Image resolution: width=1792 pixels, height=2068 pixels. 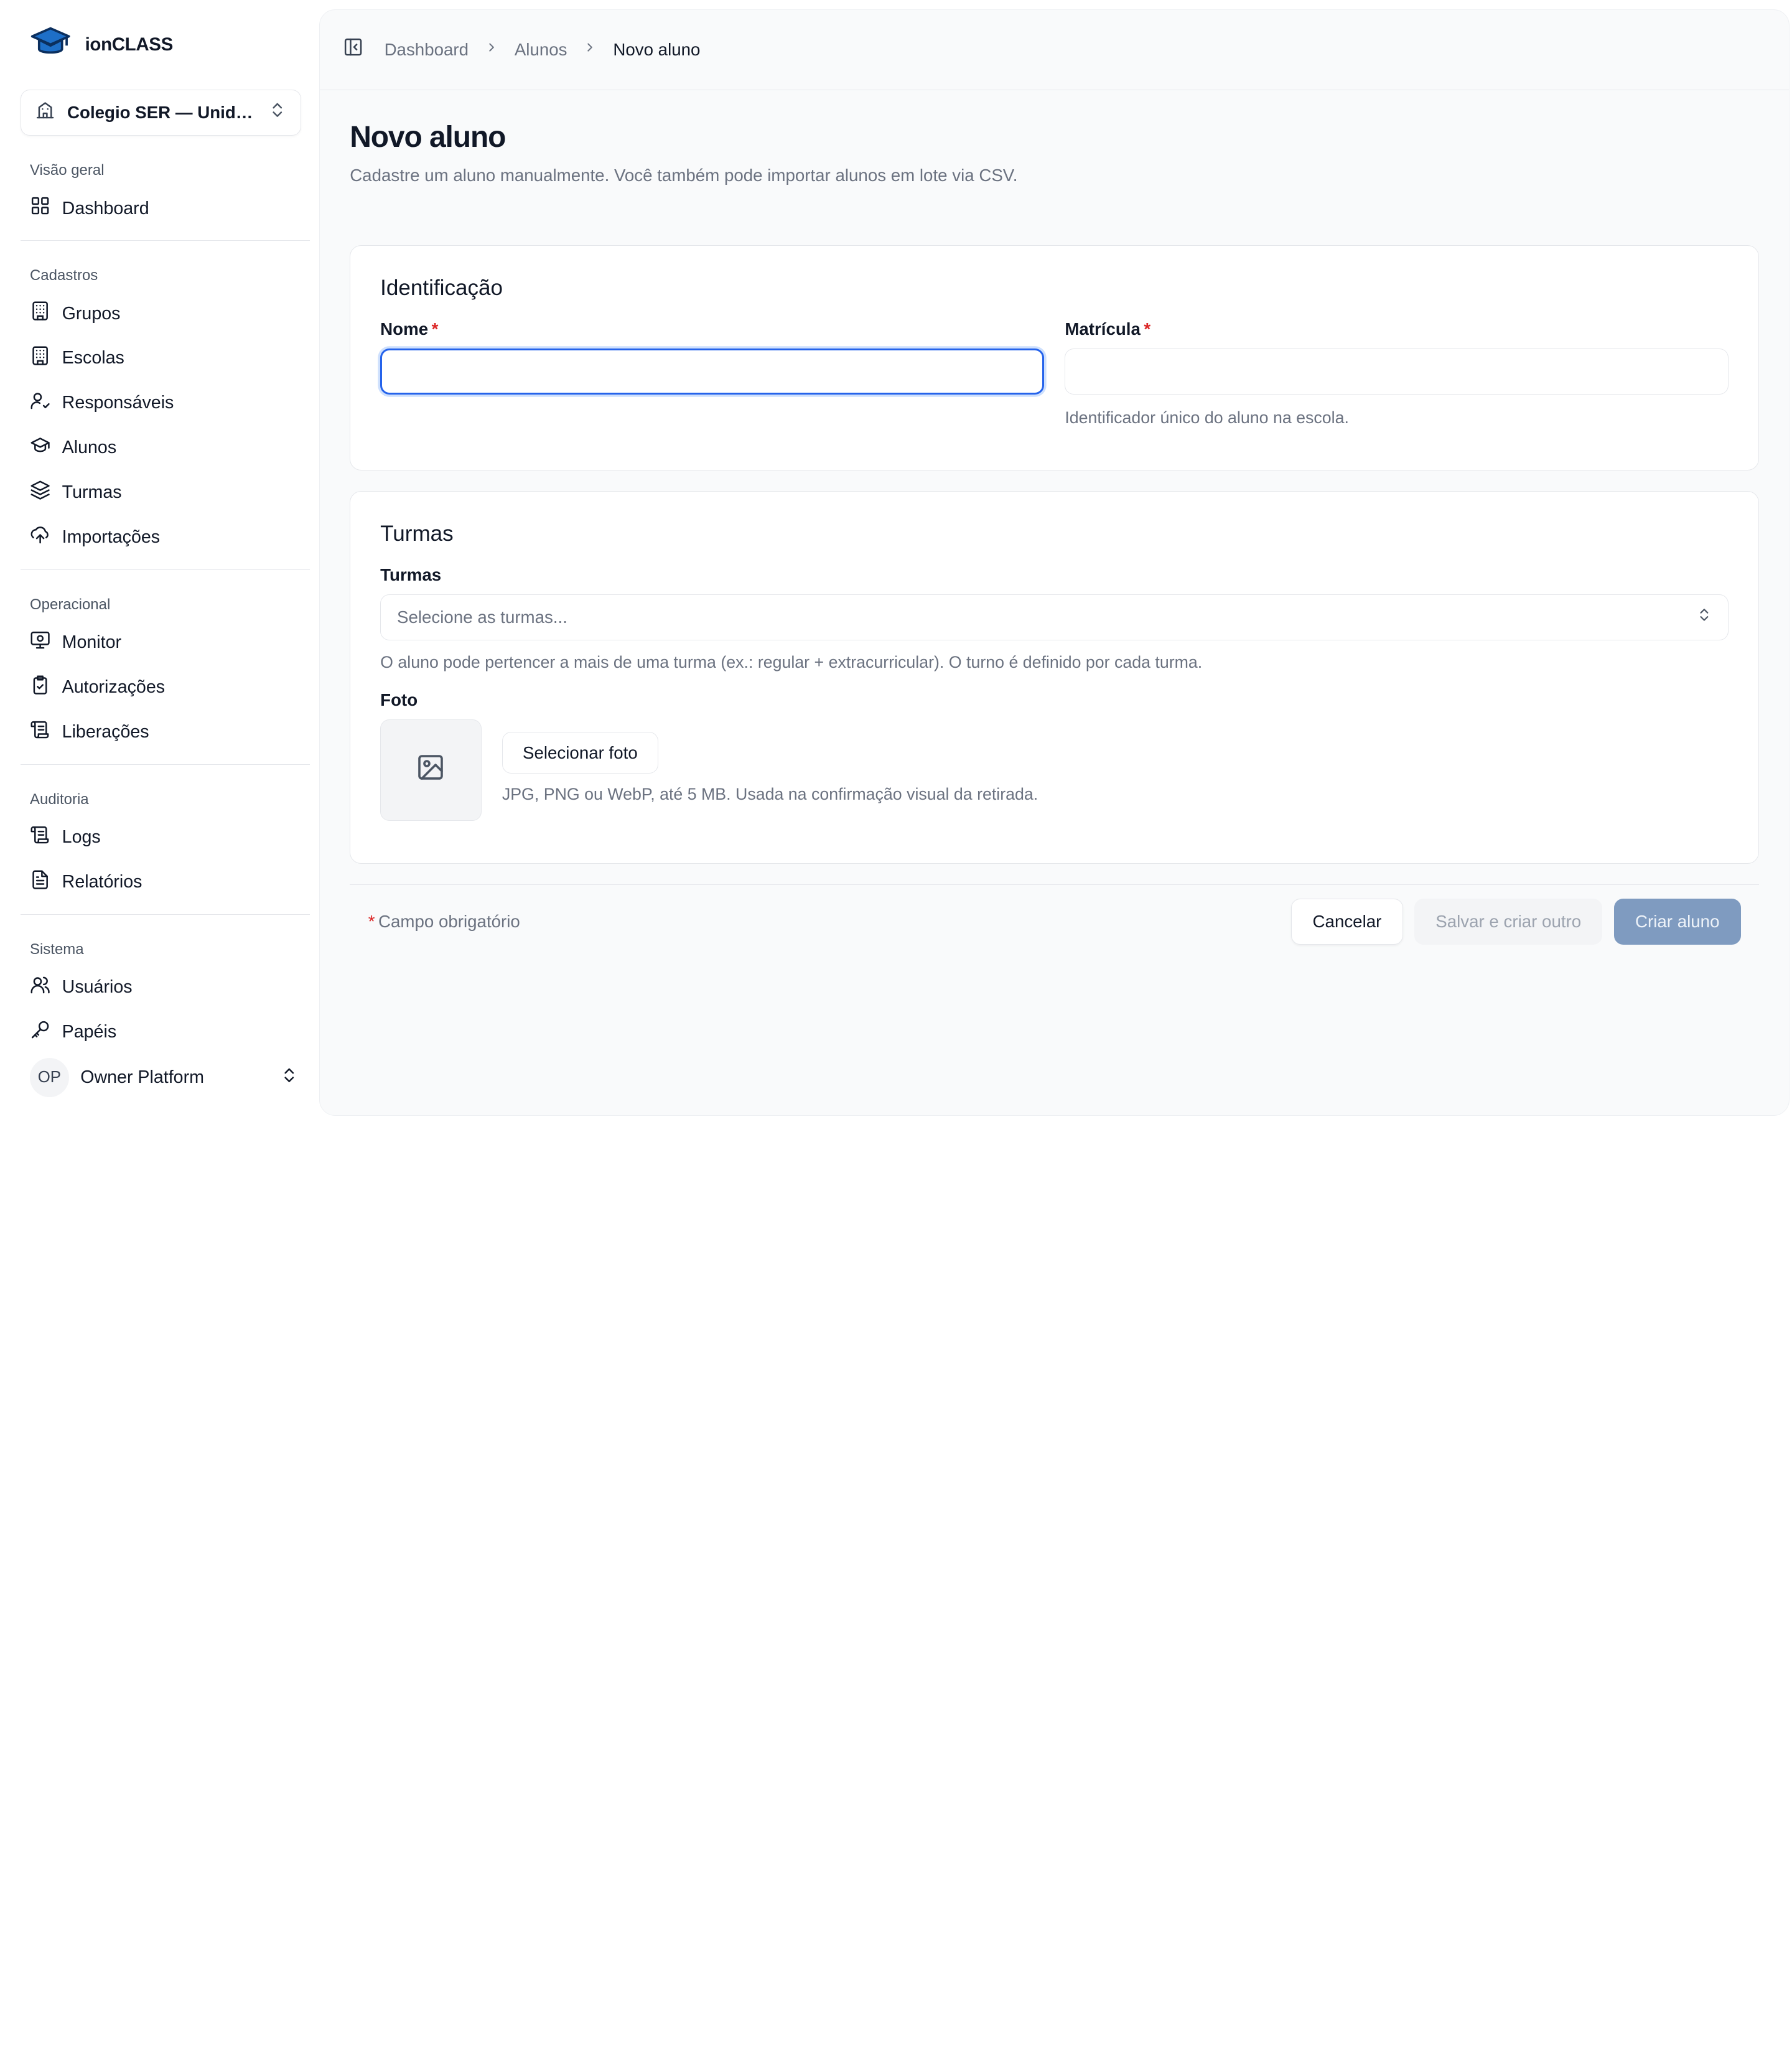 What do you see at coordinates (40, 1032) in the screenshot?
I see `key-icon` at bounding box center [40, 1032].